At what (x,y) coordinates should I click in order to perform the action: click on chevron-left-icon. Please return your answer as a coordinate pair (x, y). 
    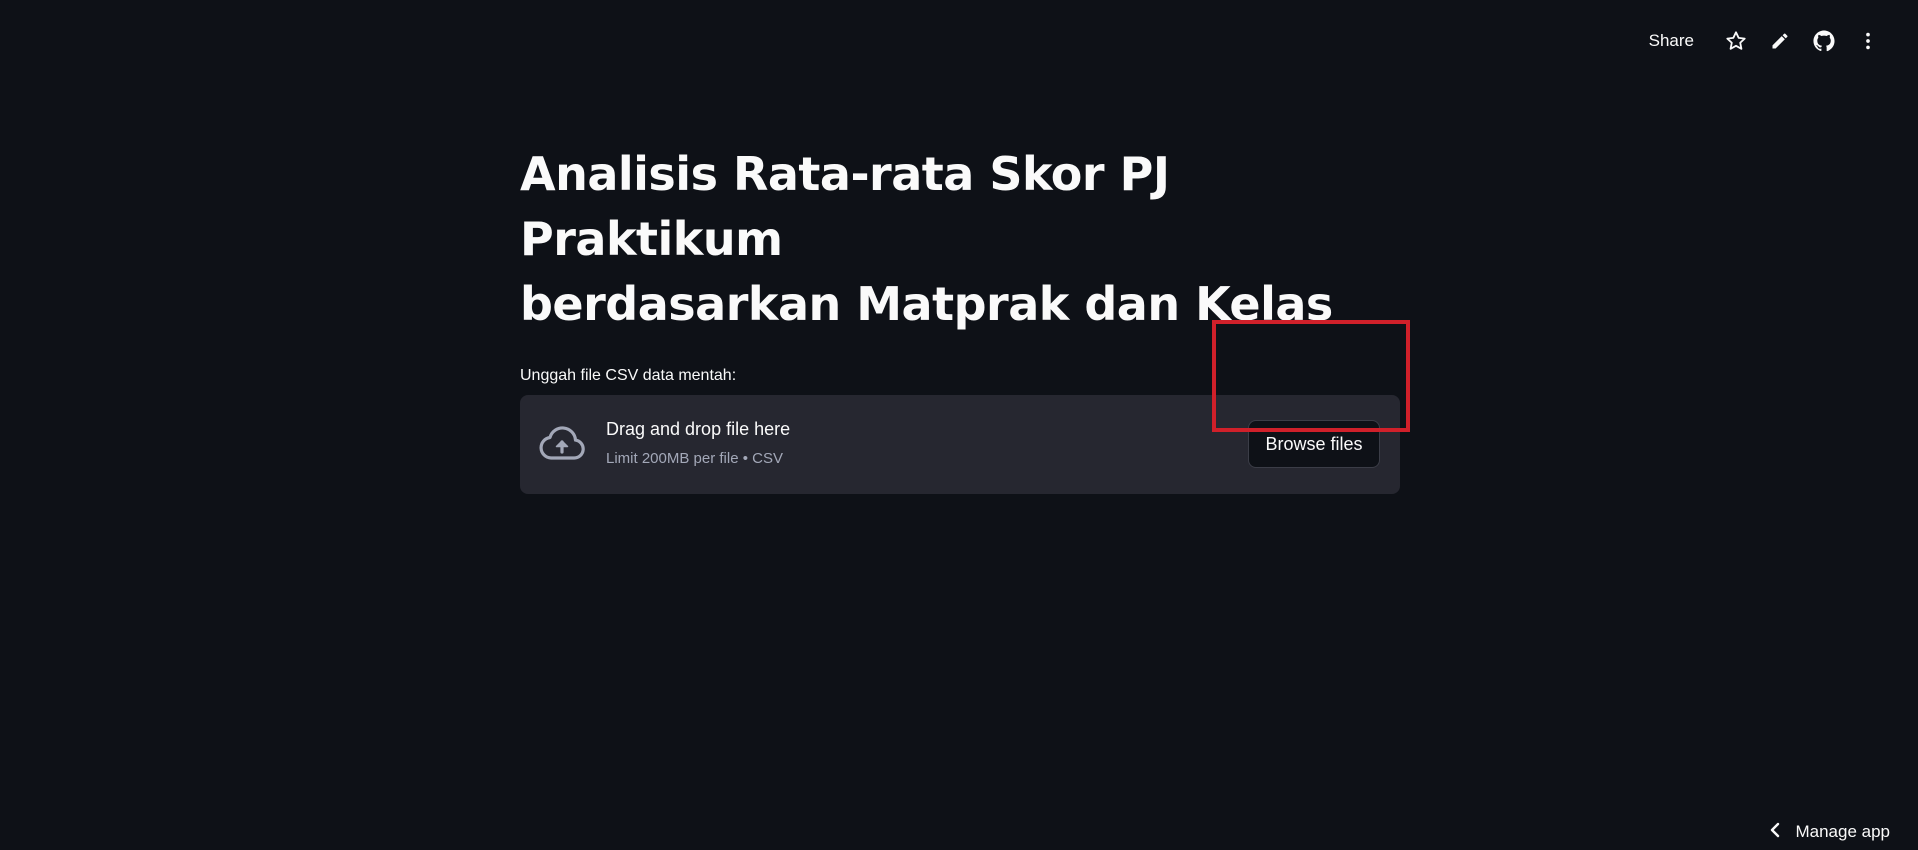
    Looking at the image, I should click on (1775, 832).